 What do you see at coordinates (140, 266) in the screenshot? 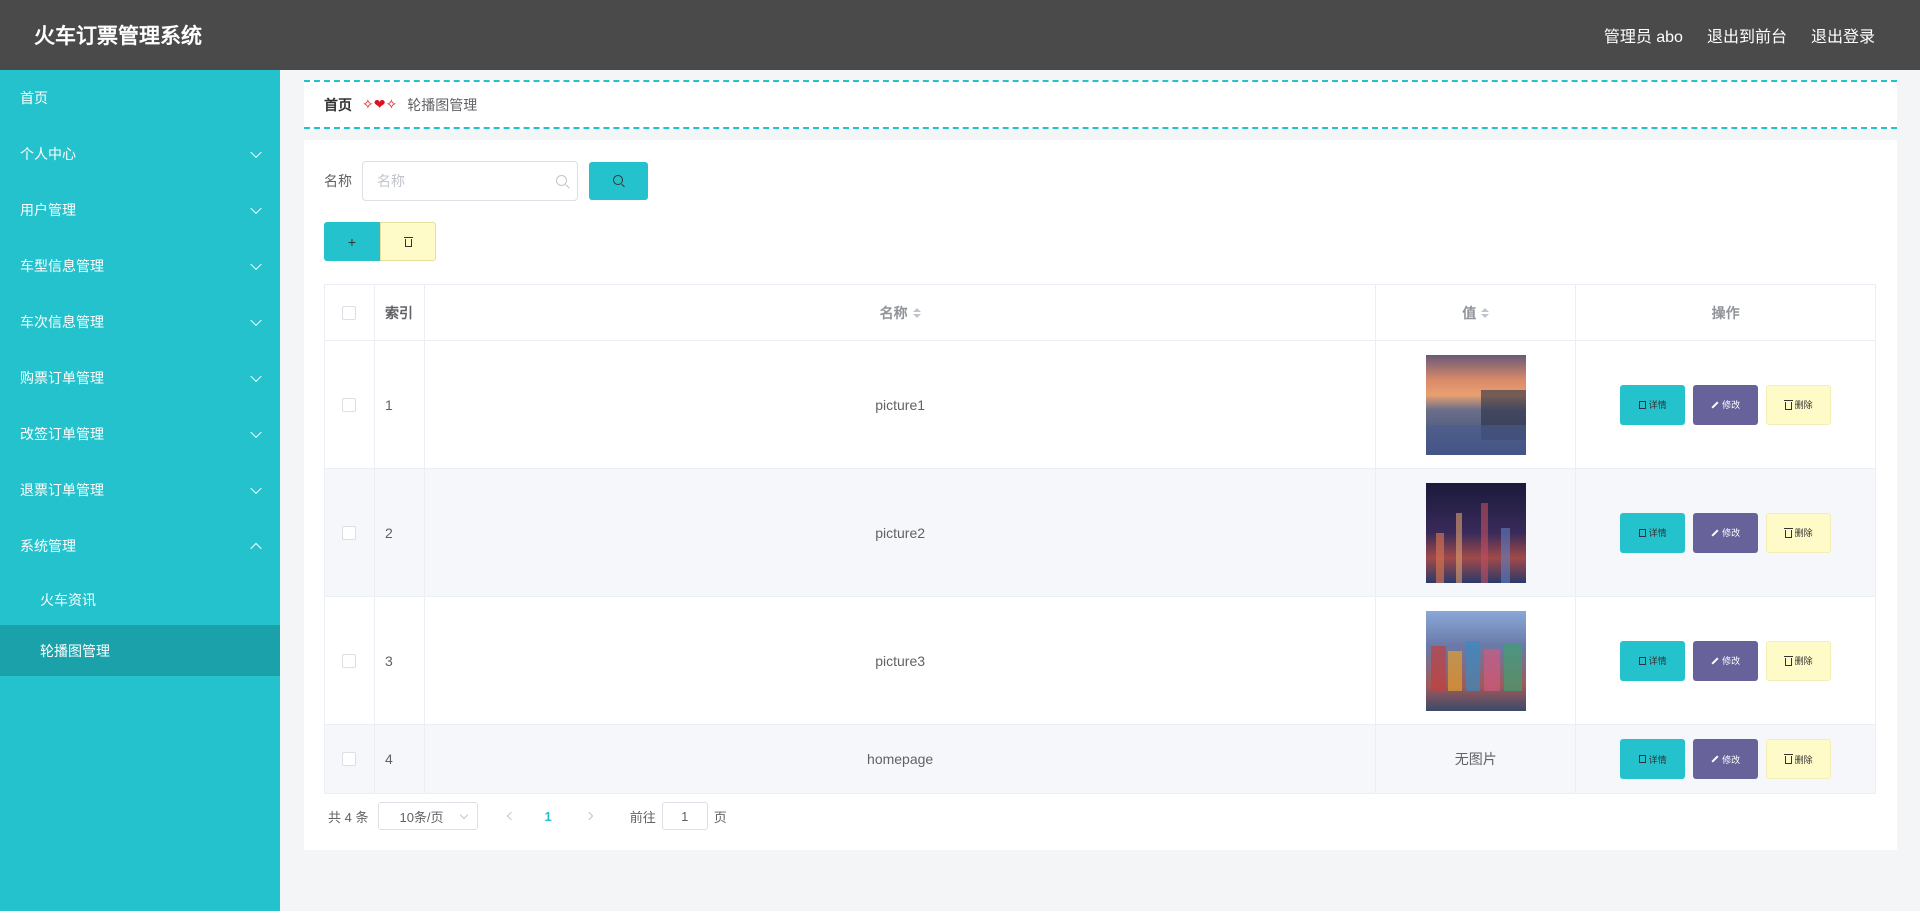
I see `sidebar-item-train-type: 车型信息管理` at bounding box center [140, 266].